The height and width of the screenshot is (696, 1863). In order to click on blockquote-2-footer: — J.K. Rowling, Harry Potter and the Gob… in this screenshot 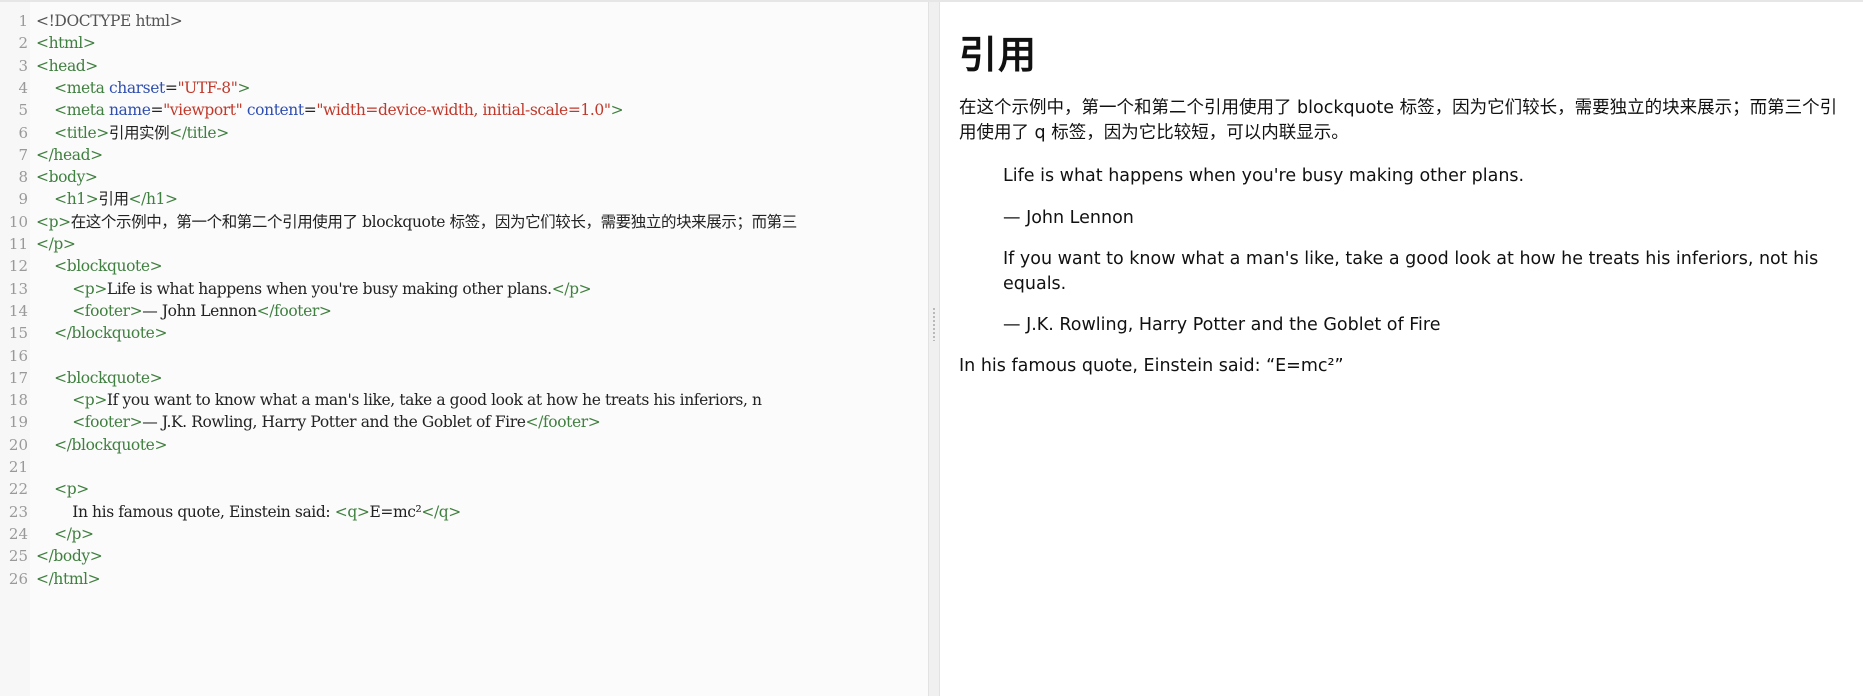, I will do `click(1222, 325)`.